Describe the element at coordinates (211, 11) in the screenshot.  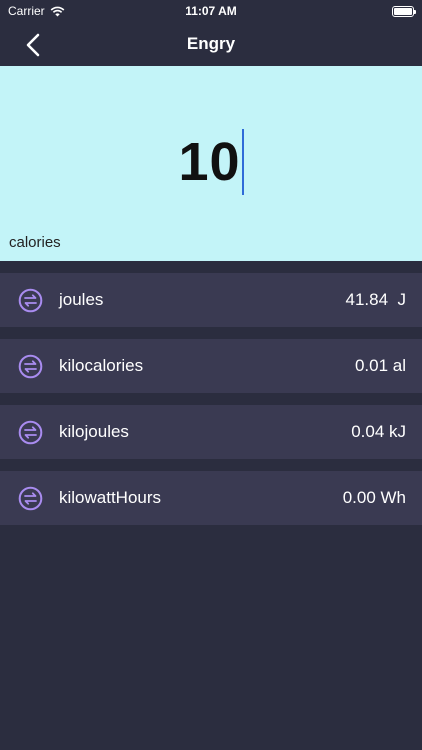
I see `status-bar: Carrier 11:07 AM` at that location.